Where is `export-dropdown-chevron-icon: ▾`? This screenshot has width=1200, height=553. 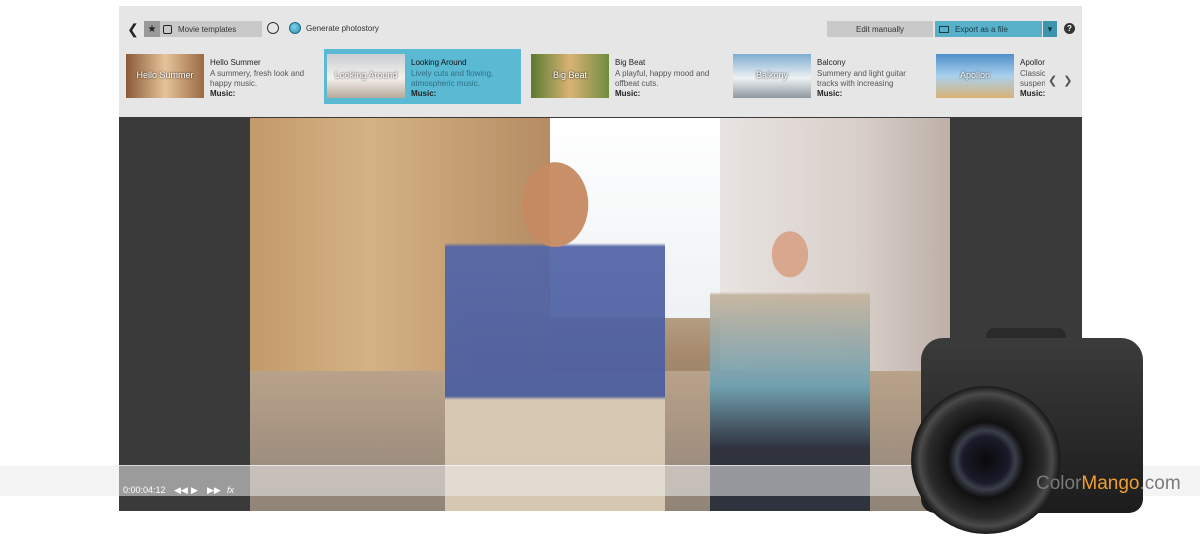
export-dropdown-chevron-icon: ▾ is located at coordinates (1050, 29).